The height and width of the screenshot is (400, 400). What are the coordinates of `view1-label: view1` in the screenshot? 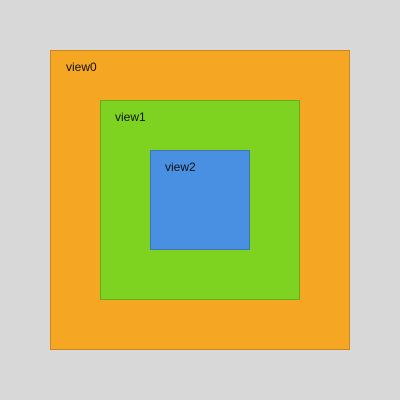 It's located at (130, 117).